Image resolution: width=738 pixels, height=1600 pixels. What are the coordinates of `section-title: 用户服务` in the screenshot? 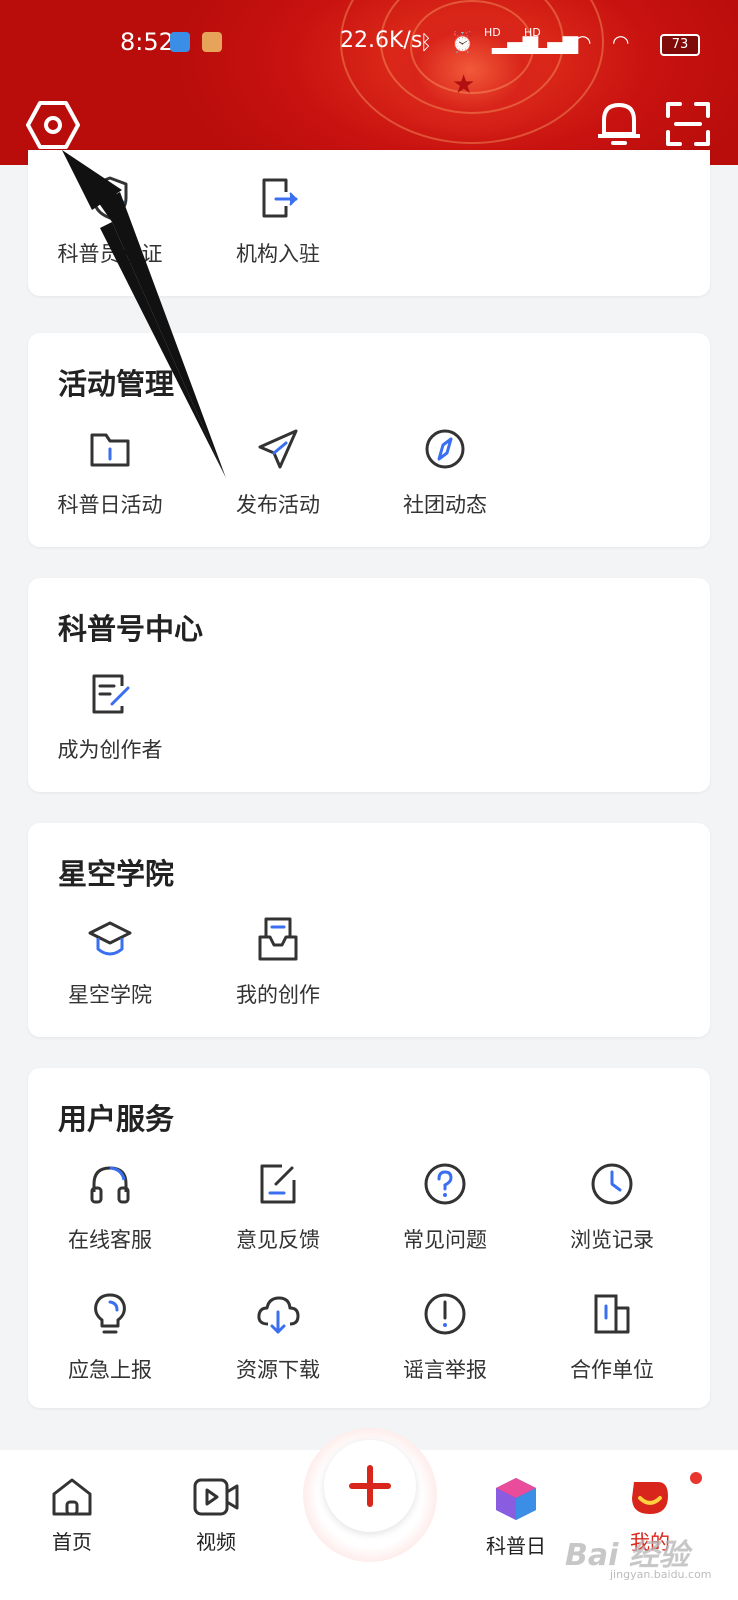 It's located at (116, 1119).